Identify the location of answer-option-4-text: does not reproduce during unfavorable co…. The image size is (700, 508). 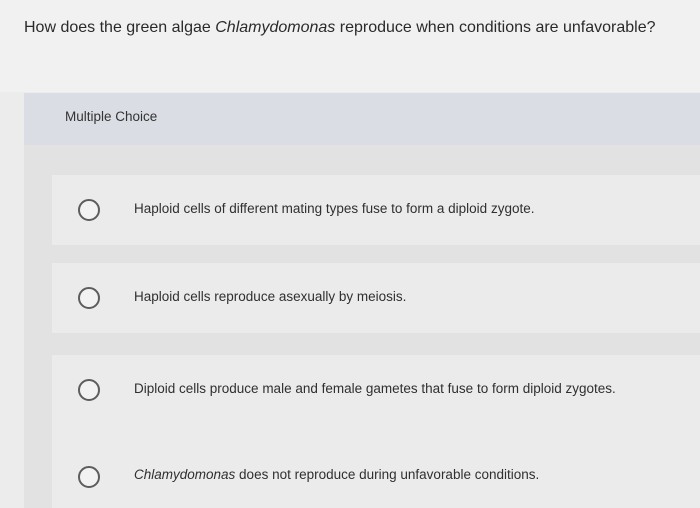
(387, 474).